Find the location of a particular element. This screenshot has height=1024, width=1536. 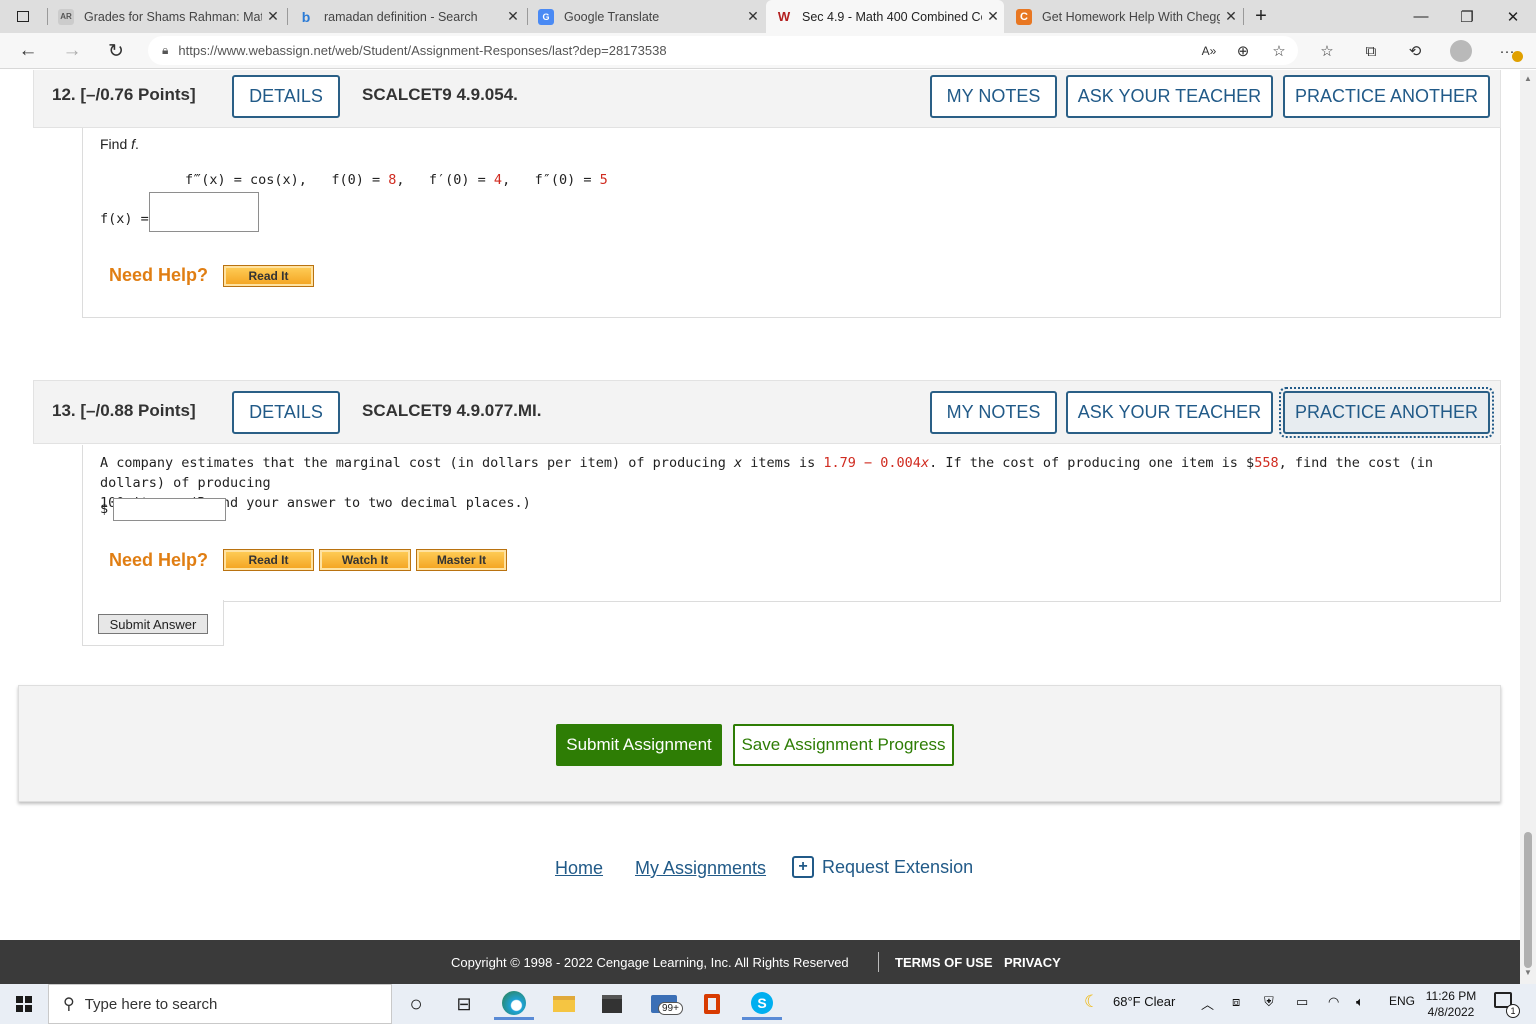

tab-chegg: C Get Homework Help With Chegg ✕ is located at coordinates (1124, 16).